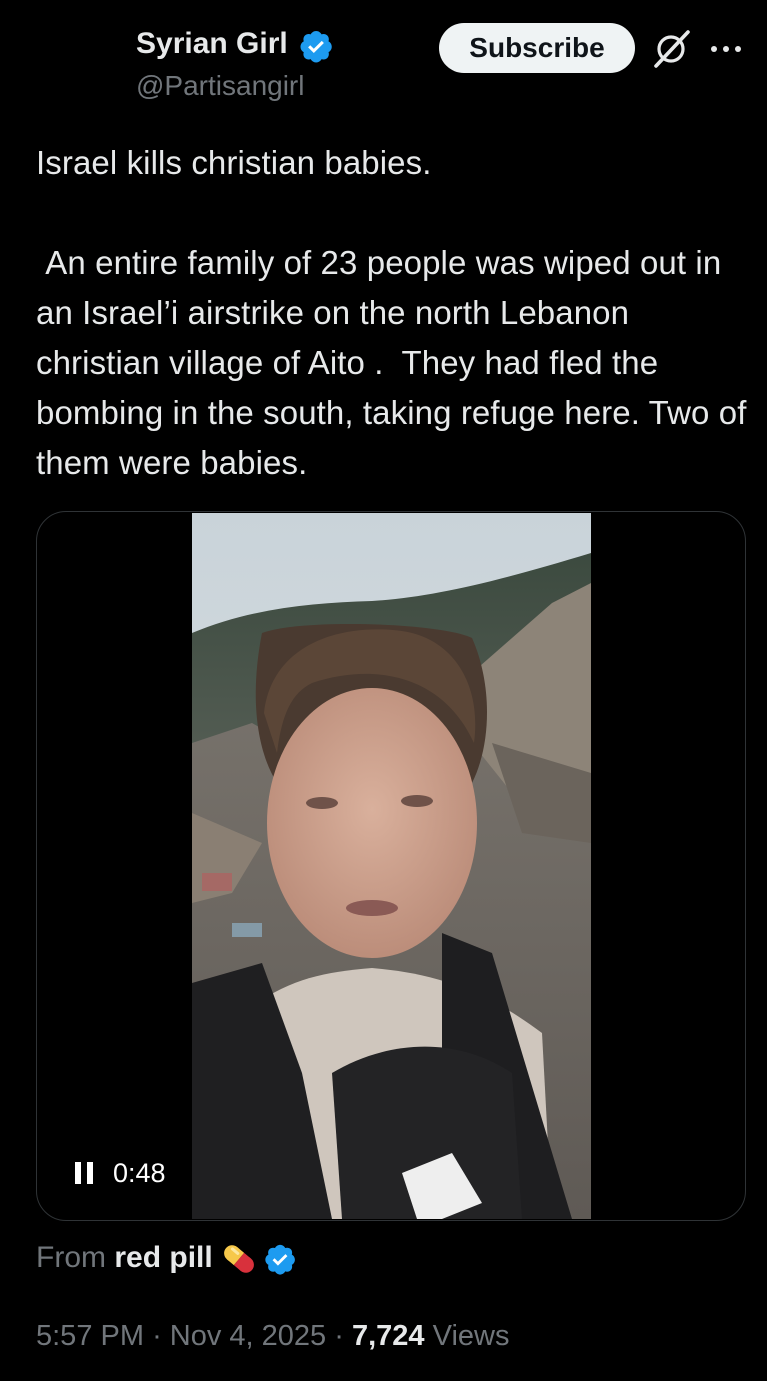  I want to click on tweet-date: Nov 4, 2025, so click(248, 1336).